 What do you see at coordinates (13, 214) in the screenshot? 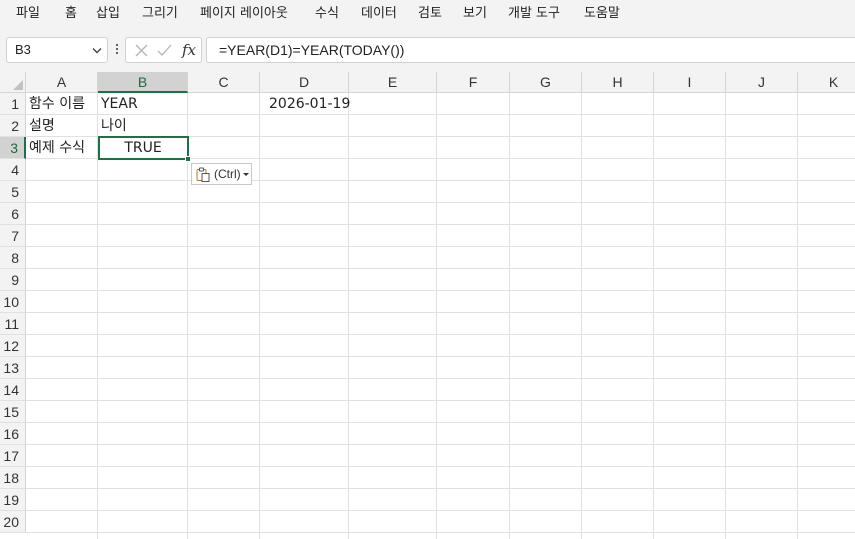
I see `row-header: 6` at bounding box center [13, 214].